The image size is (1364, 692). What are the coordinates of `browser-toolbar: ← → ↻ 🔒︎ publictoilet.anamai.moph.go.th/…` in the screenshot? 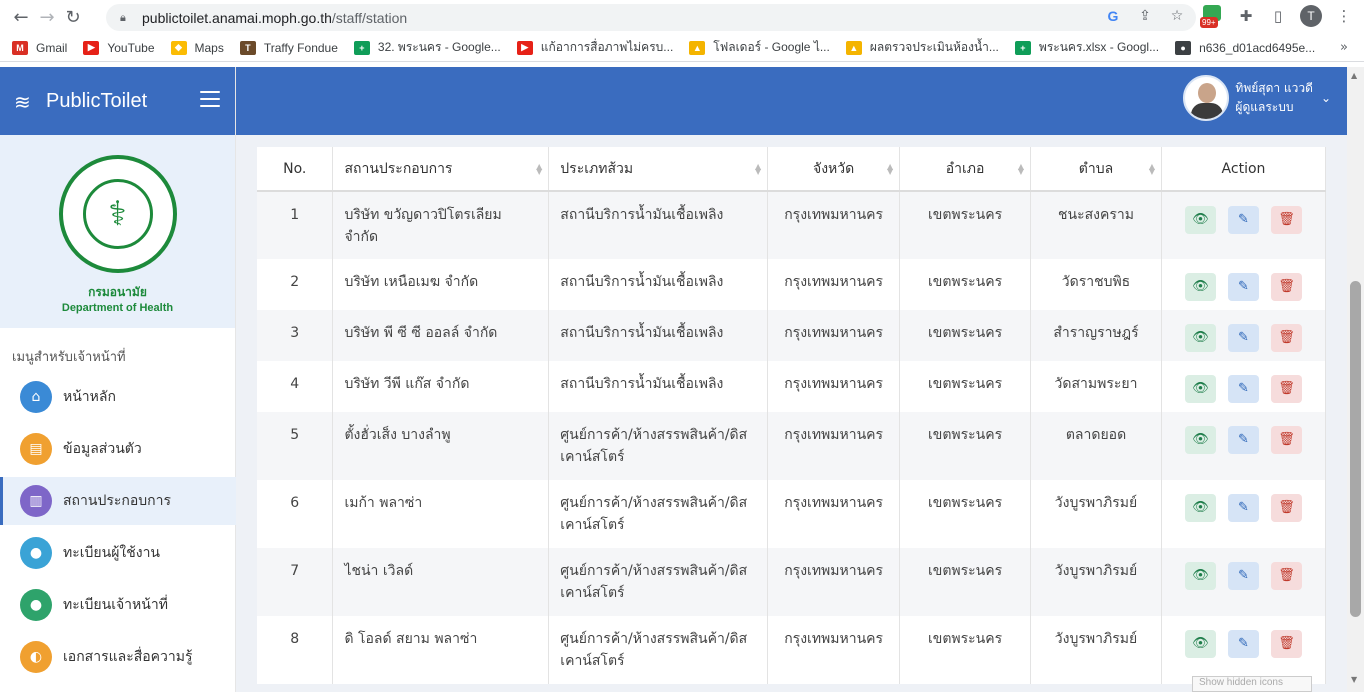 It's located at (682, 17).